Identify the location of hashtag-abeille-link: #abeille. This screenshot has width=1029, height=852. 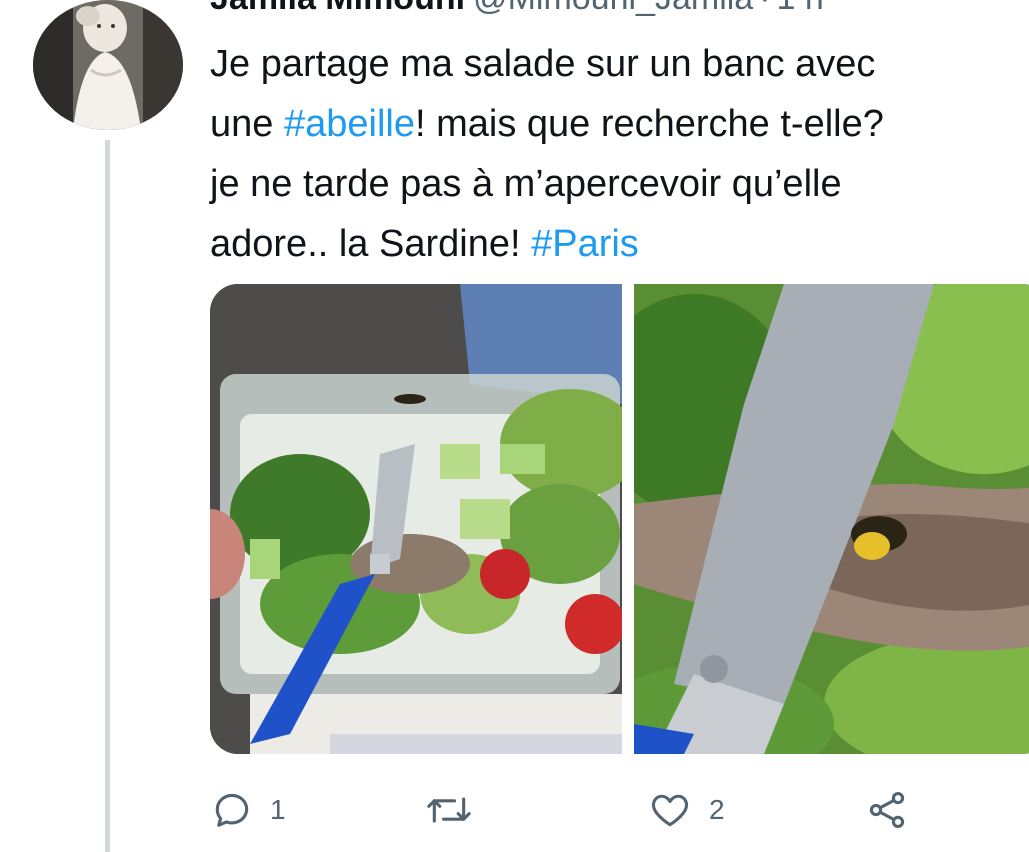
(349, 124).